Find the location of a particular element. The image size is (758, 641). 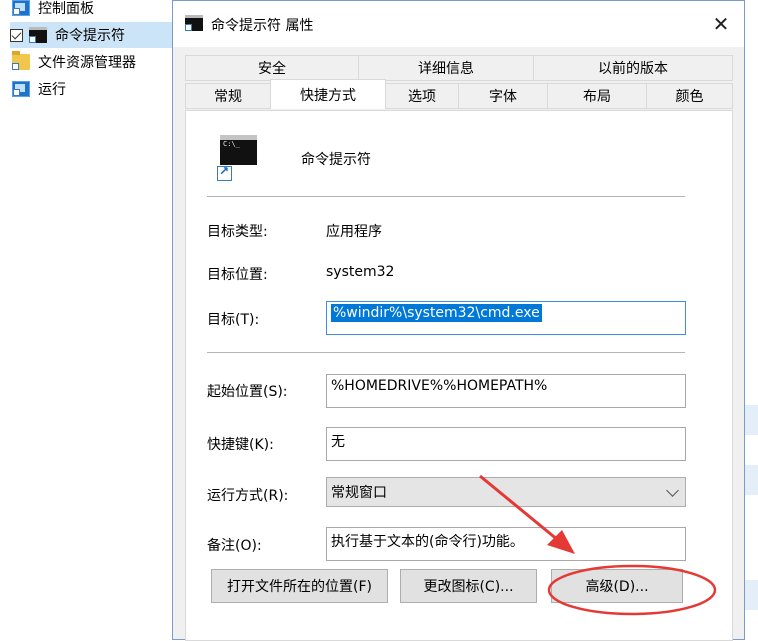

tab-colors: 颜色 is located at coordinates (689, 96).